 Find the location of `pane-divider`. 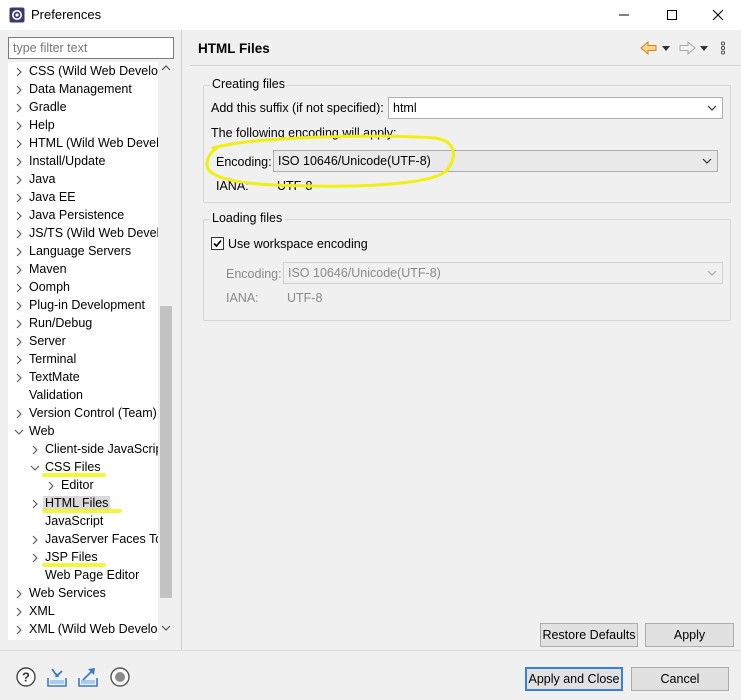

pane-divider is located at coordinates (181, 340).